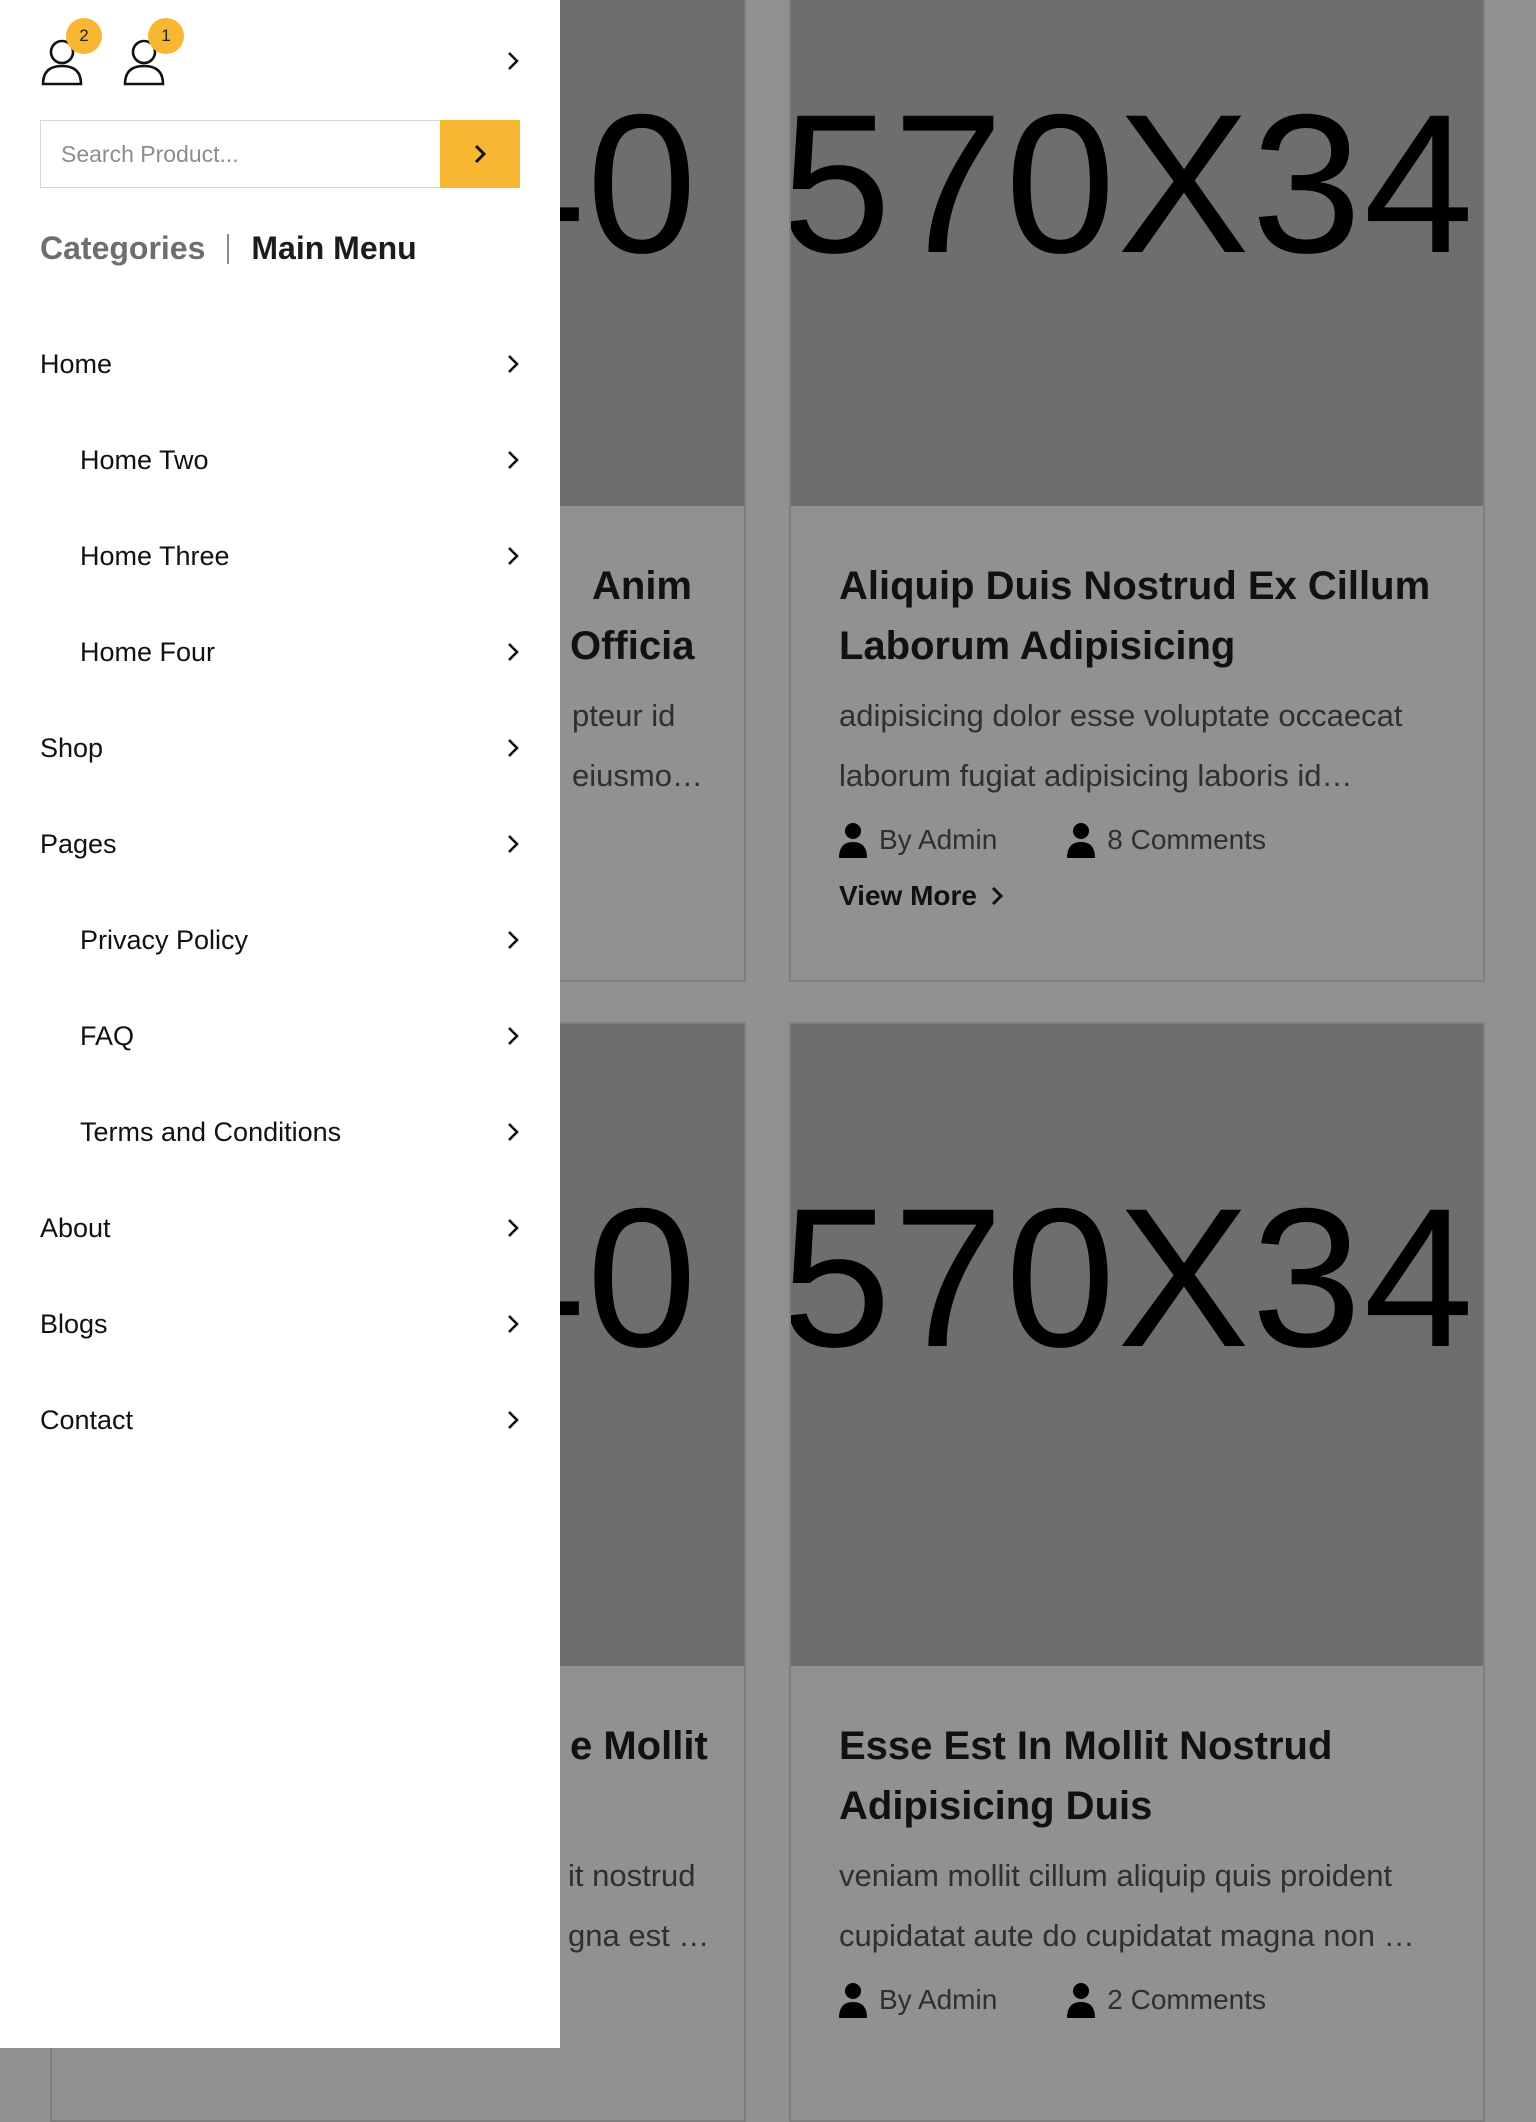 The image size is (1536, 2122). I want to click on menu-item-label: Home Three, so click(155, 555).